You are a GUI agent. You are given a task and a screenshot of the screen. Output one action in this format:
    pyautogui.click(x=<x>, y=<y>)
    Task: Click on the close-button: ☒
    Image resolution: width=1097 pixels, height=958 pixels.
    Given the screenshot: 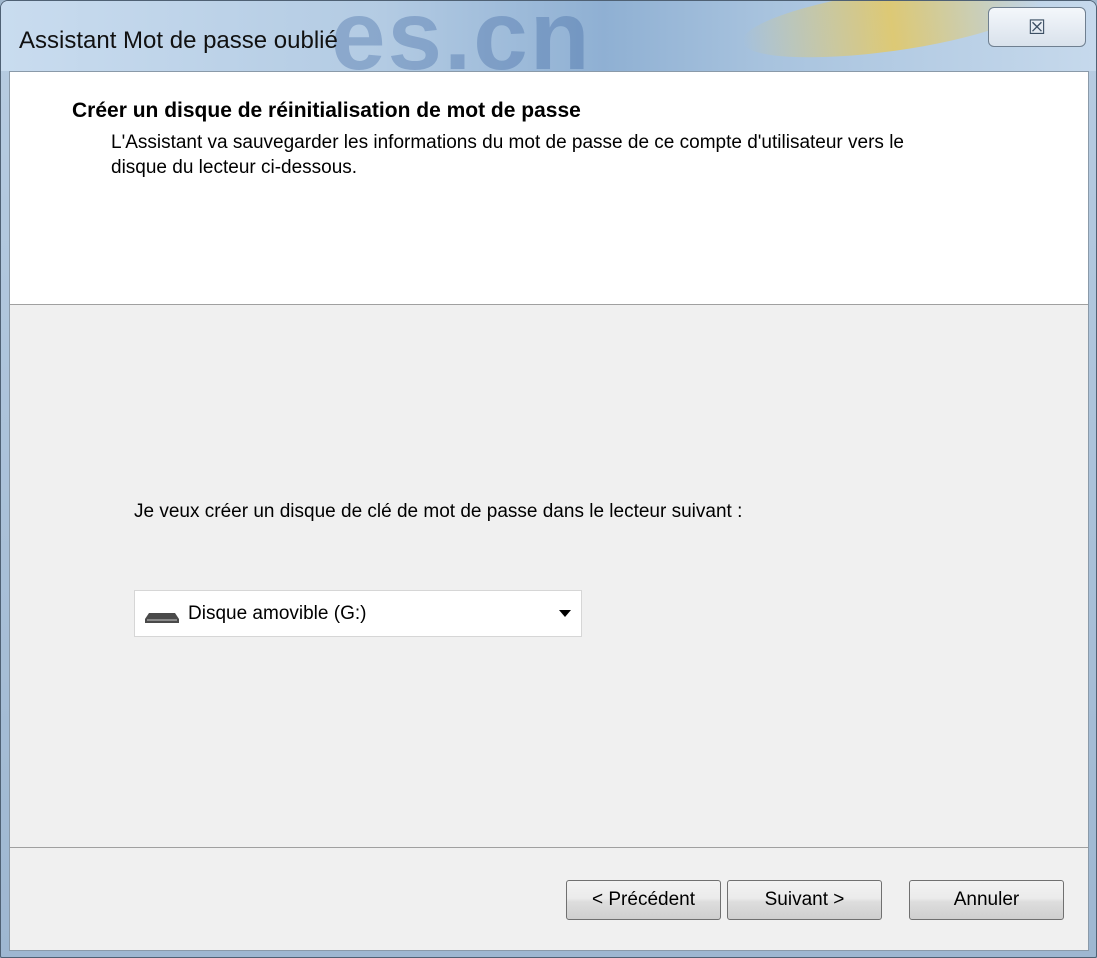 What is the action you would take?
    pyautogui.click(x=1037, y=27)
    